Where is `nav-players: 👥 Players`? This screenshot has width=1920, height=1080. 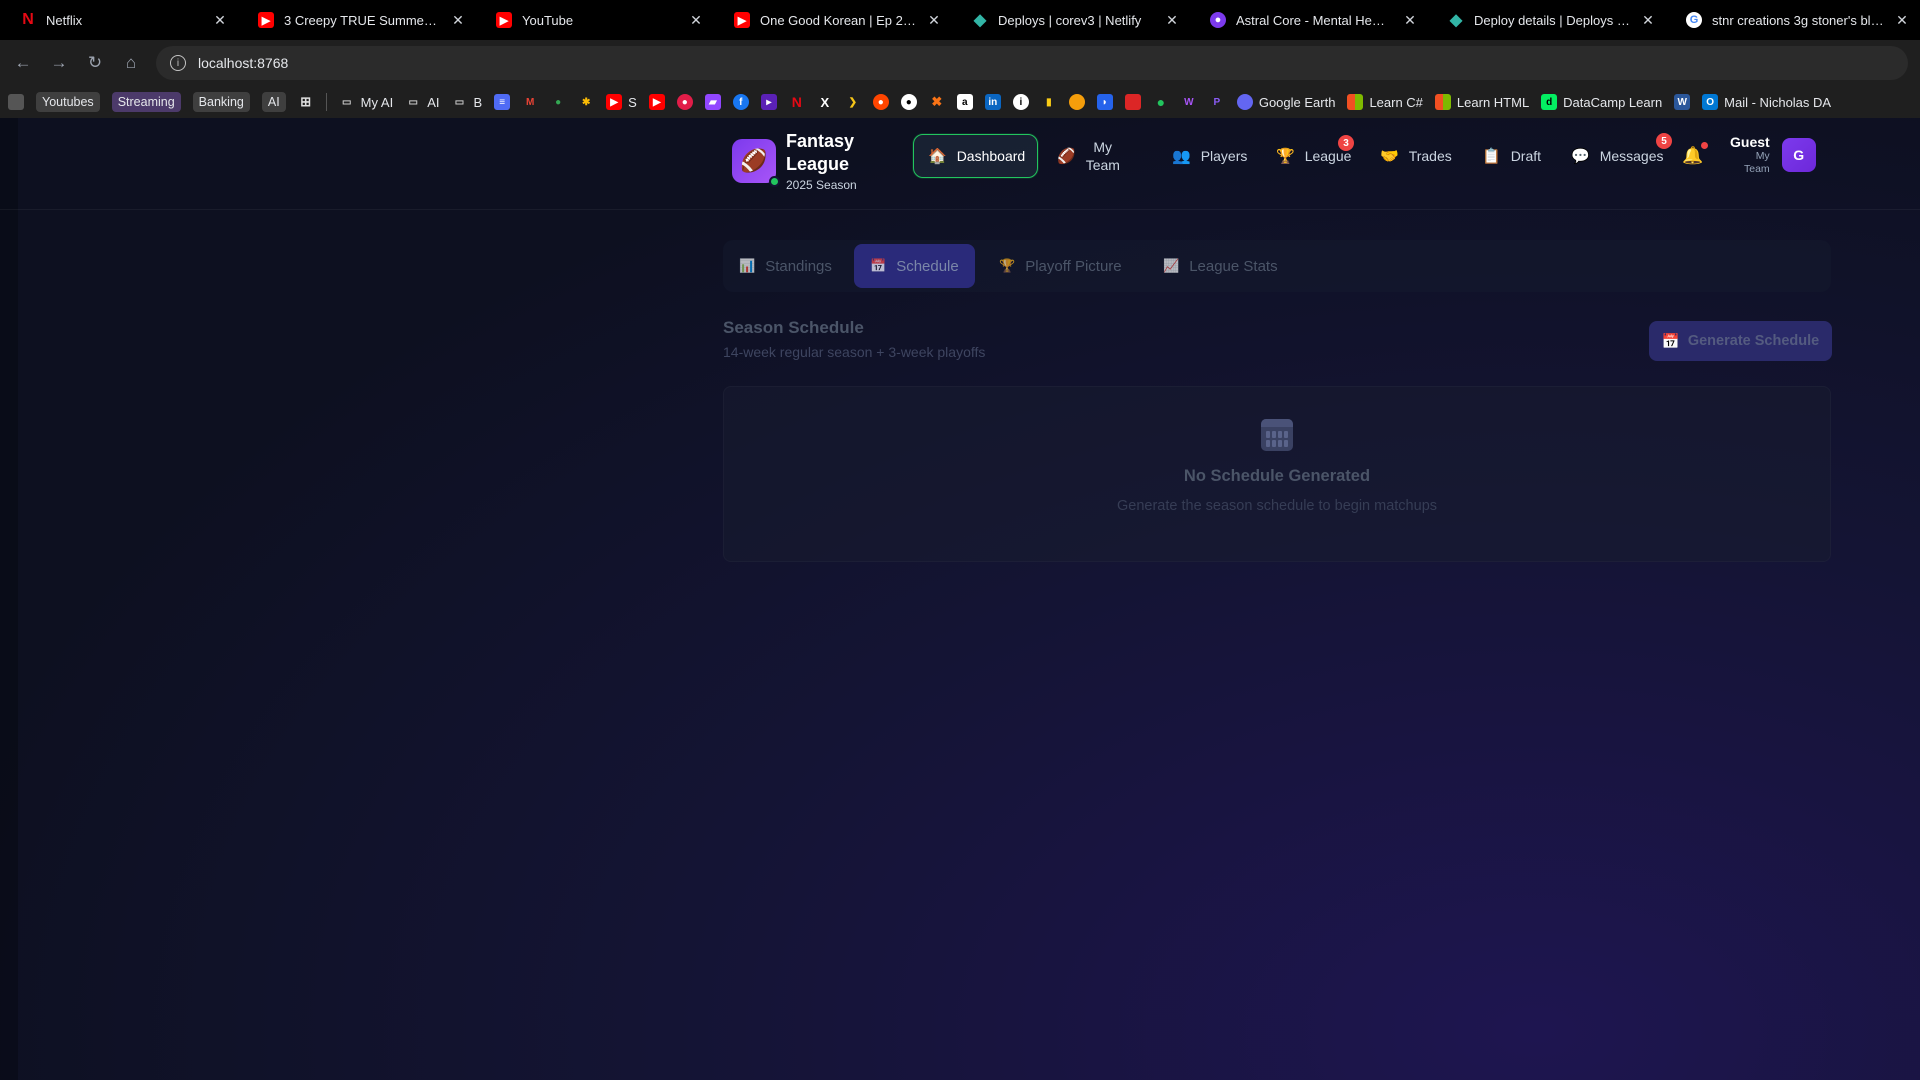 nav-players: 👥 Players is located at coordinates (1209, 156).